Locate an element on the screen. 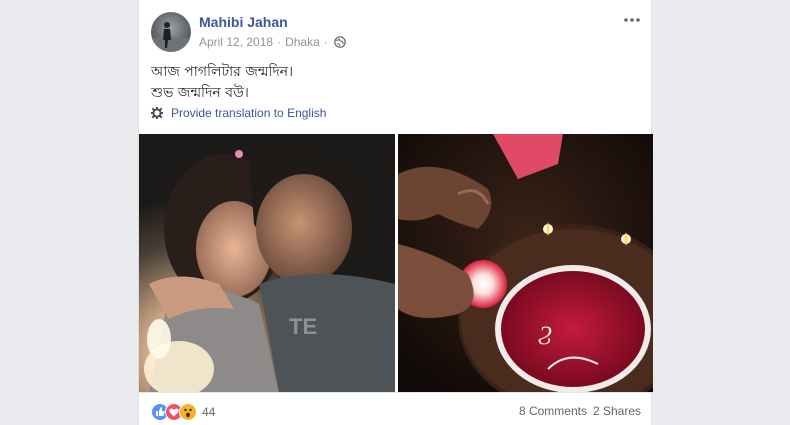  wow-icon is located at coordinates (188, 412).